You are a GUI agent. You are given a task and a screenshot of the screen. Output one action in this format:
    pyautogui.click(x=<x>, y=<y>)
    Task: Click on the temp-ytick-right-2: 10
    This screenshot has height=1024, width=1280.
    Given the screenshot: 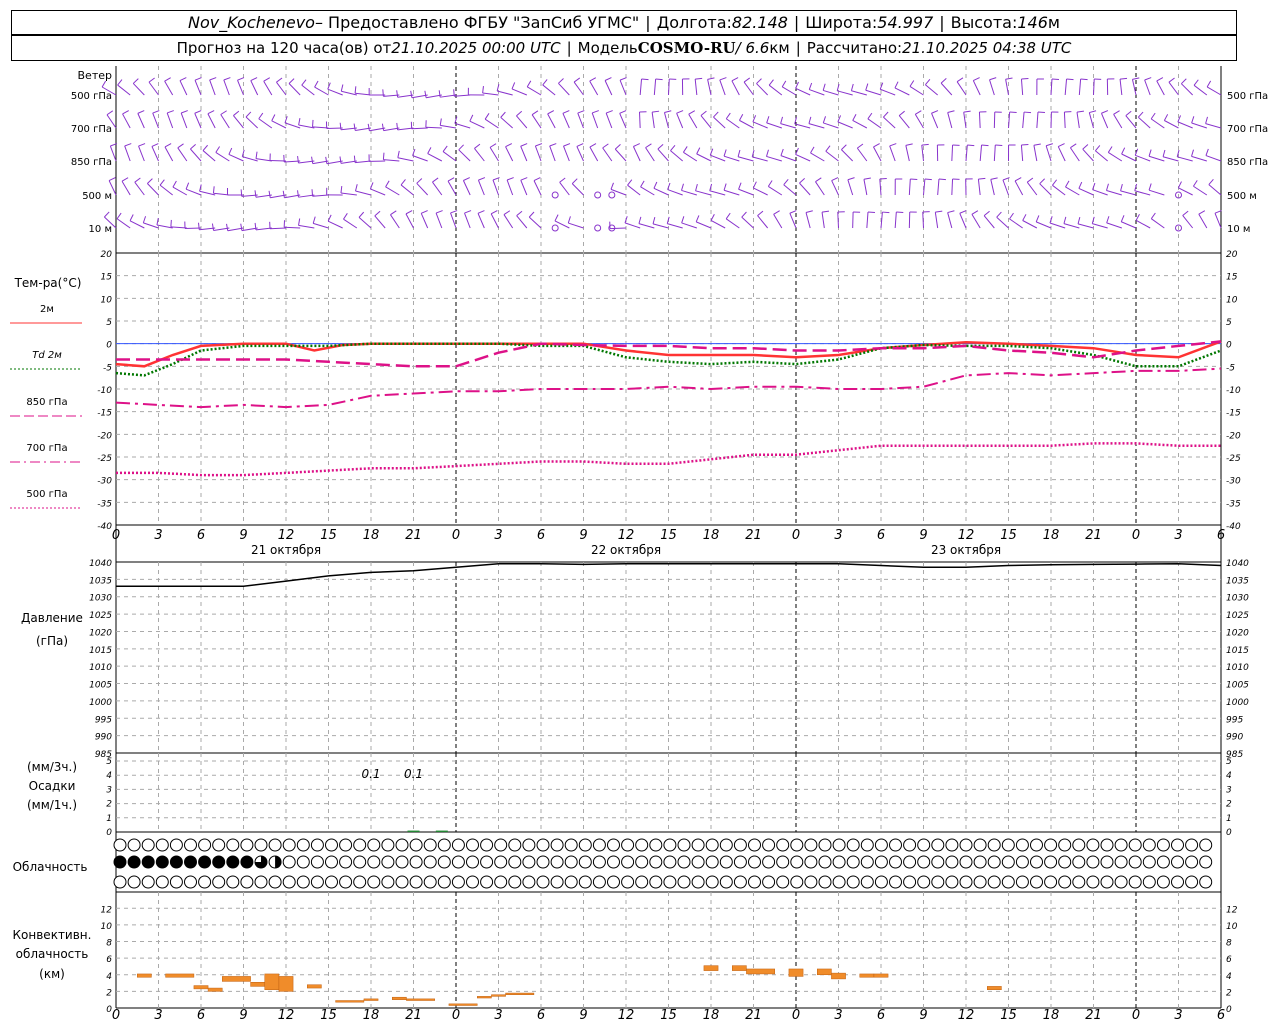 What is the action you would take?
    pyautogui.click(x=1232, y=300)
    